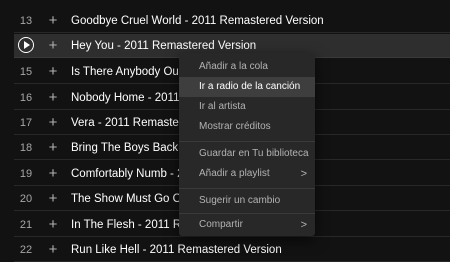 This screenshot has height=262, width=450. Describe the element at coordinates (247, 87) in the screenshot. I see `menu-item-song-radio: Ir a radio de la canción` at that location.